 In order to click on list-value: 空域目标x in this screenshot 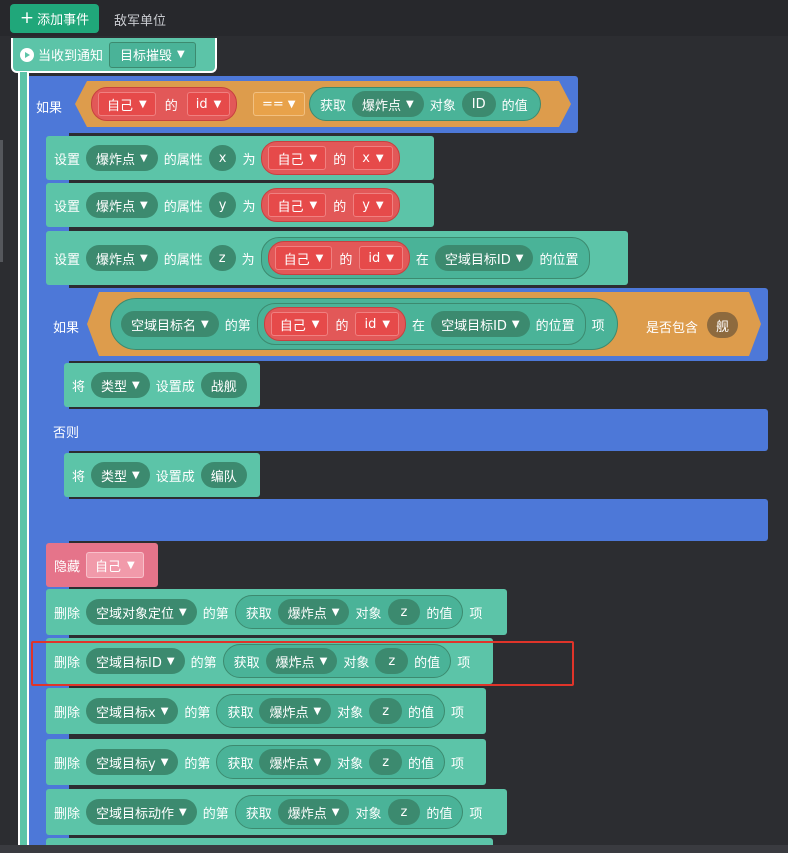, I will do `click(126, 713)`.